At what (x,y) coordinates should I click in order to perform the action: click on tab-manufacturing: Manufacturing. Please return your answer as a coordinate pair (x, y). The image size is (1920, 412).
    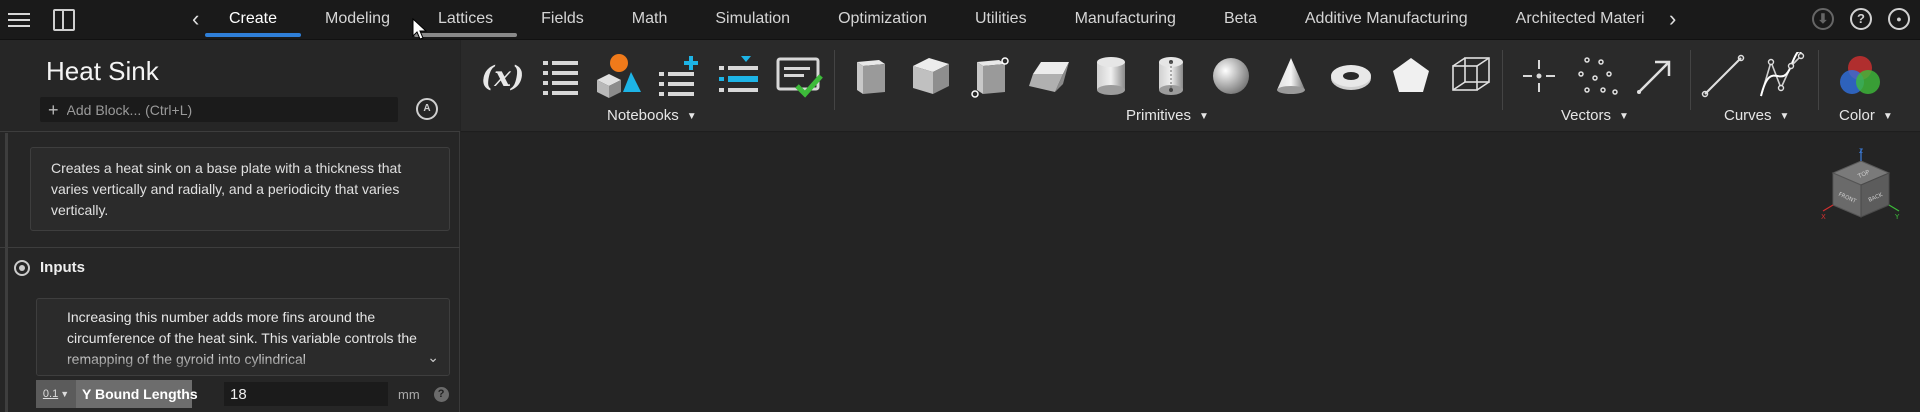
    Looking at the image, I should click on (1125, 20).